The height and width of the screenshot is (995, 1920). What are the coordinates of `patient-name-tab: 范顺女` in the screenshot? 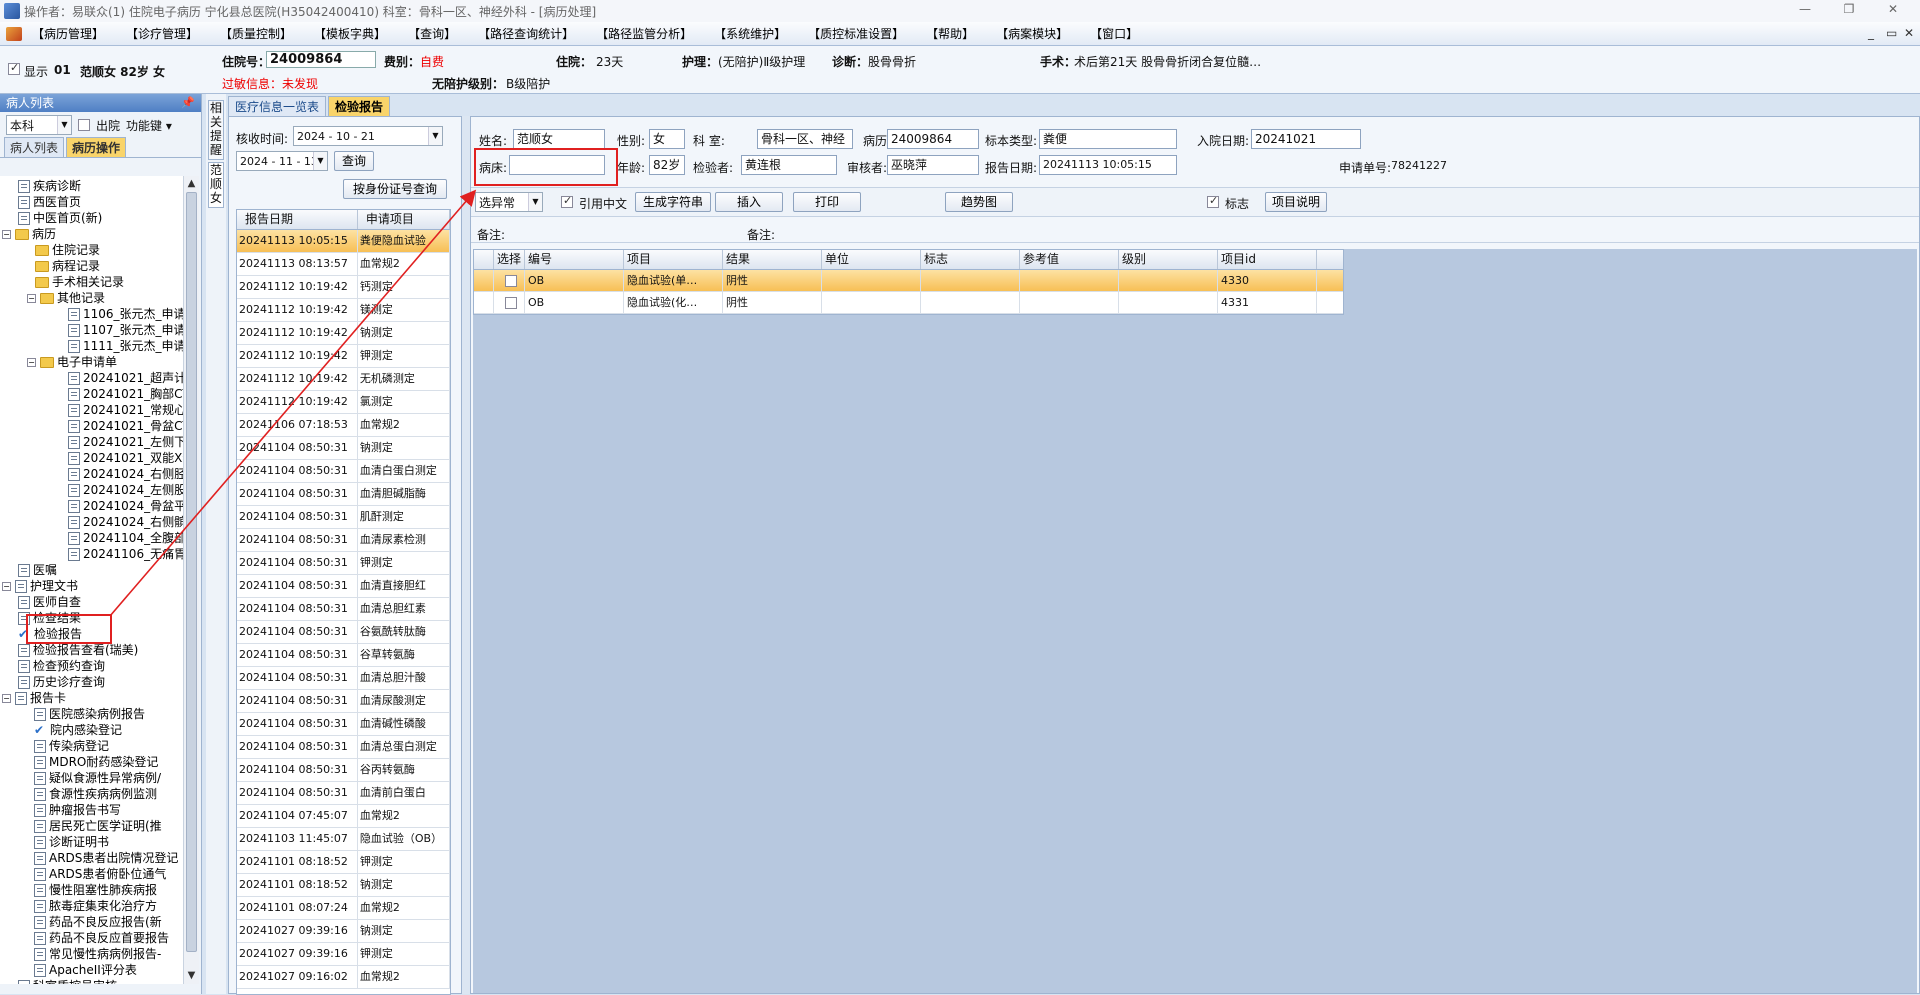 It's located at (216, 185).